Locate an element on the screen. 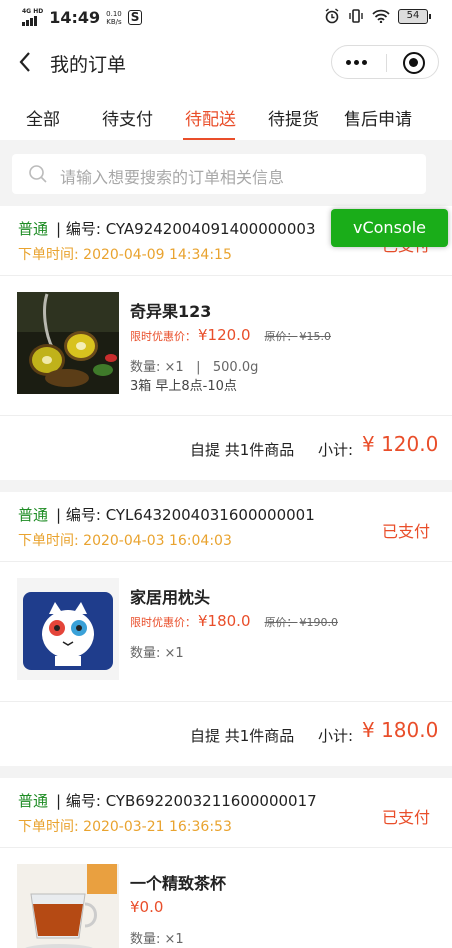  subtotal-value: ¥ 120.0 is located at coordinates (400, 444).